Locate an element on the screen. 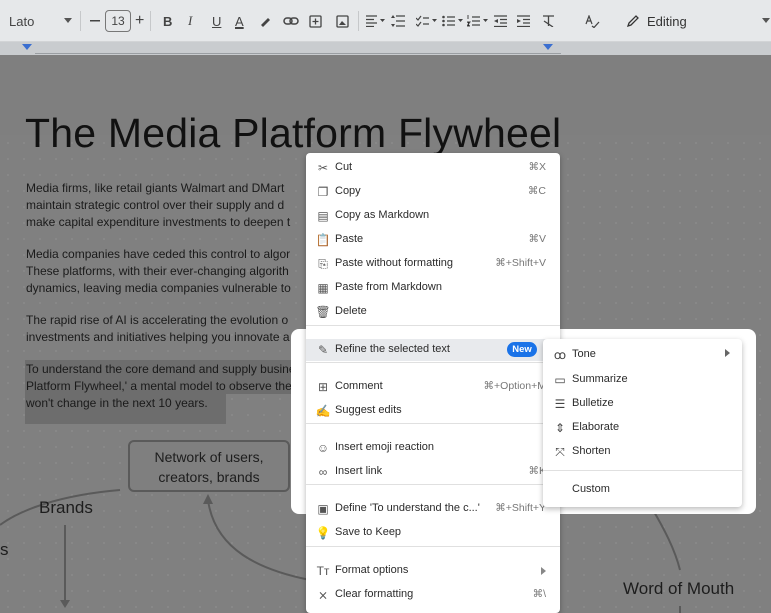  bulletize-icon: ☰ is located at coordinates (560, 404).